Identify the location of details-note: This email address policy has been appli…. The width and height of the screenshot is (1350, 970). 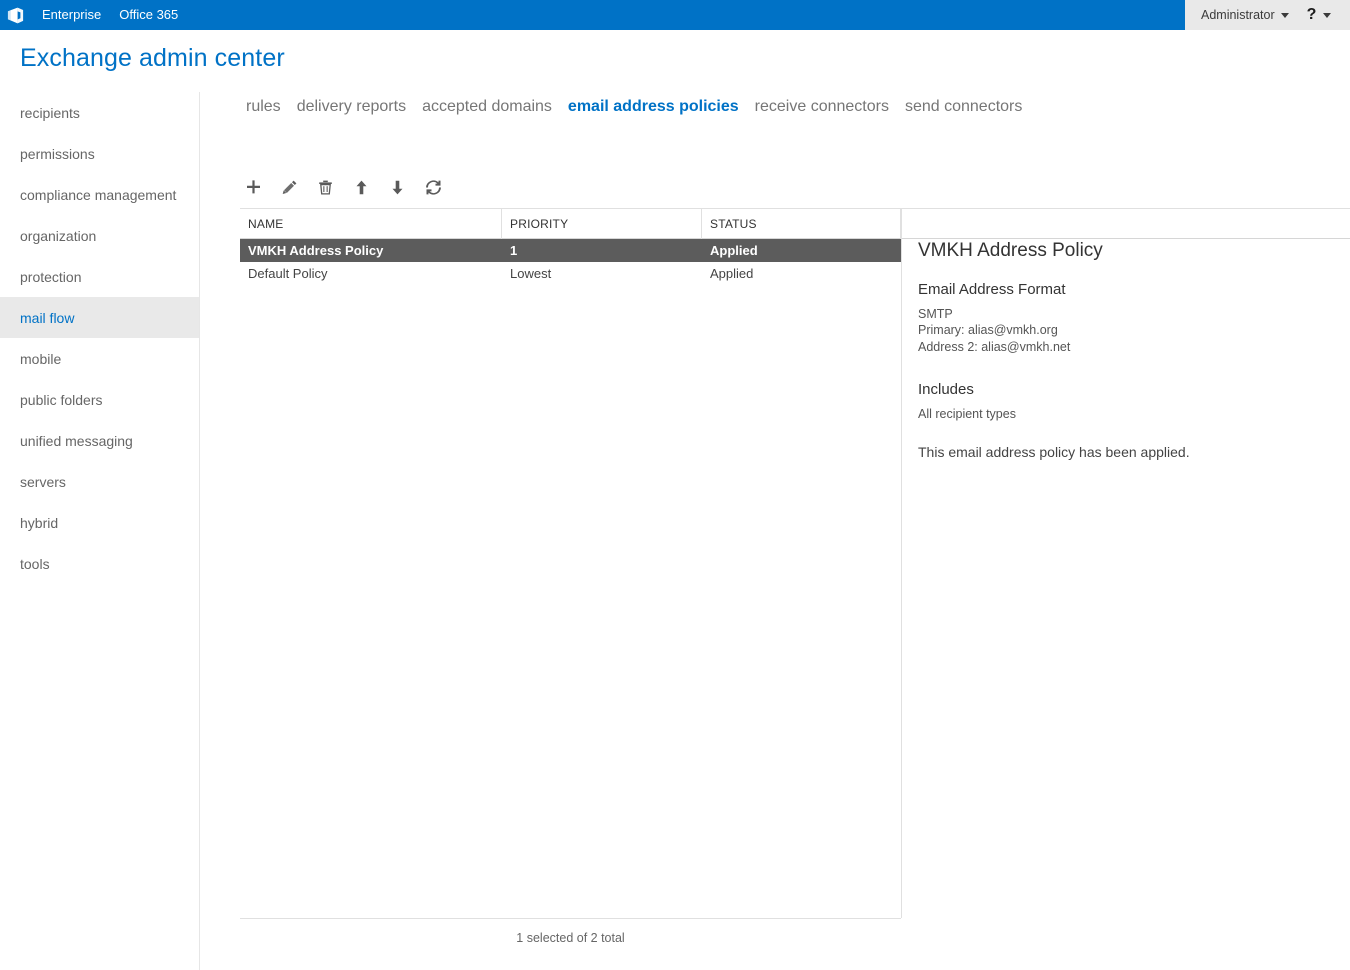
(1054, 451).